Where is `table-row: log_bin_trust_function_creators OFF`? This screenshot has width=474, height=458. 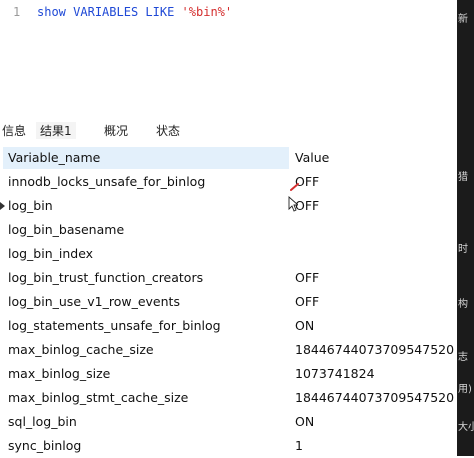
table-row: log_bin_trust_function_creators OFF is located at coordinates (228, 278).